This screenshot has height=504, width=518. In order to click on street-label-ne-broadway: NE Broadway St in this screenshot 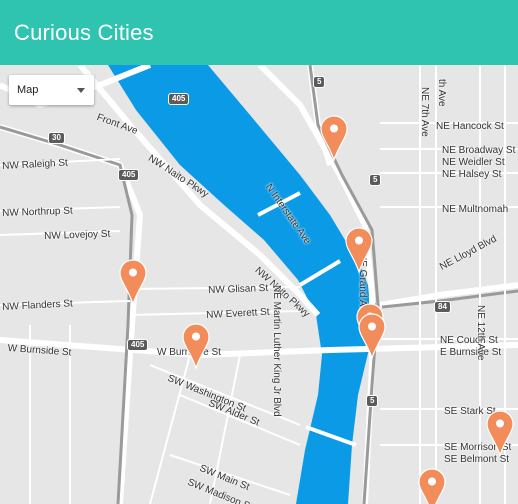, I will do `click(479, 150)`.